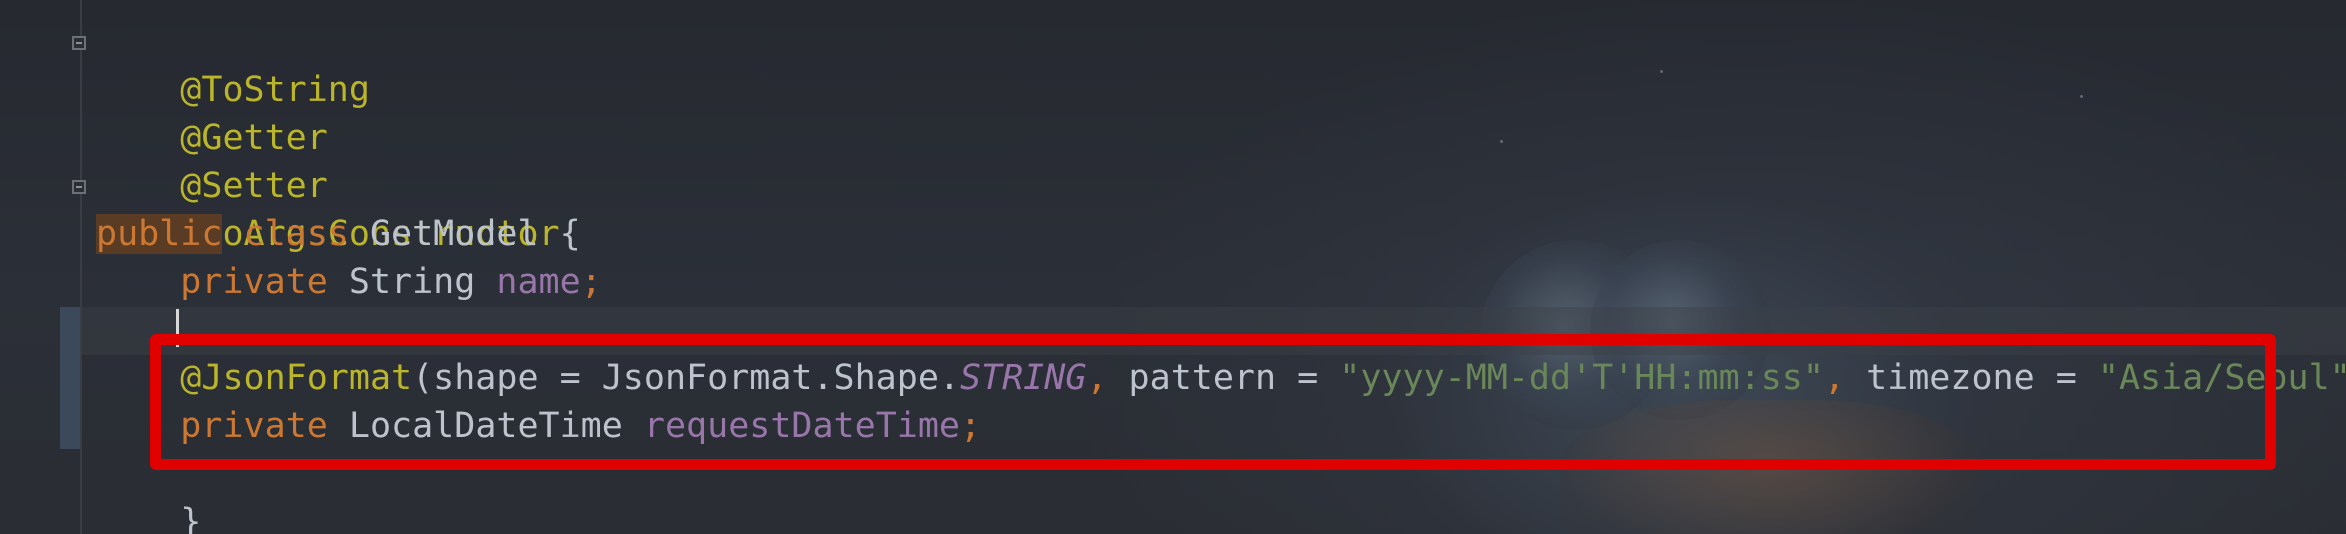 This screenshot has width=2346, height=534. What do you see at coordinates (233, 64) in the screenshot?
I see `code-line: @ToString` at bounding box center [233, 64].